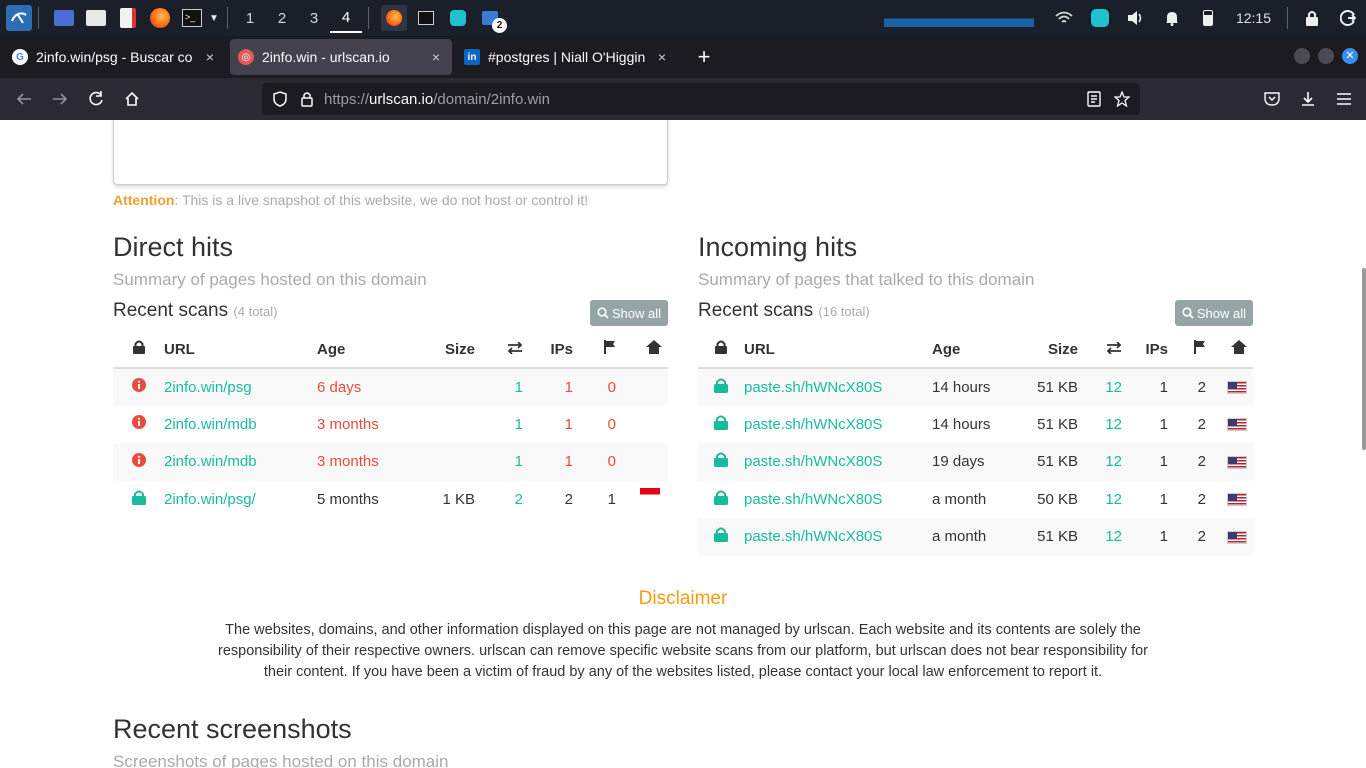  Describe the element at coordinates (1308, 99) in the screenshot. I see `downloads-icon` at that location.